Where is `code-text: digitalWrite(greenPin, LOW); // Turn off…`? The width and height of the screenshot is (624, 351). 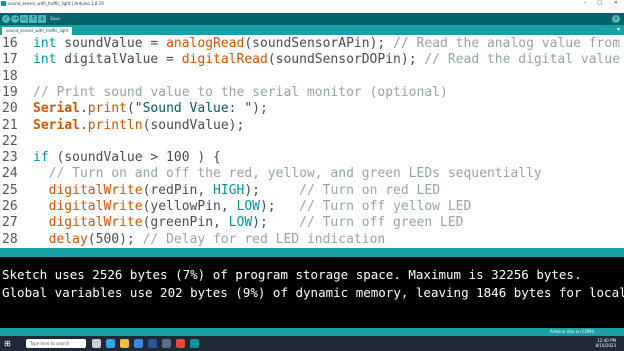
code-text: digitalWrite(greenPin, LOW); // Turn off… is located at coordinates (248, 223).